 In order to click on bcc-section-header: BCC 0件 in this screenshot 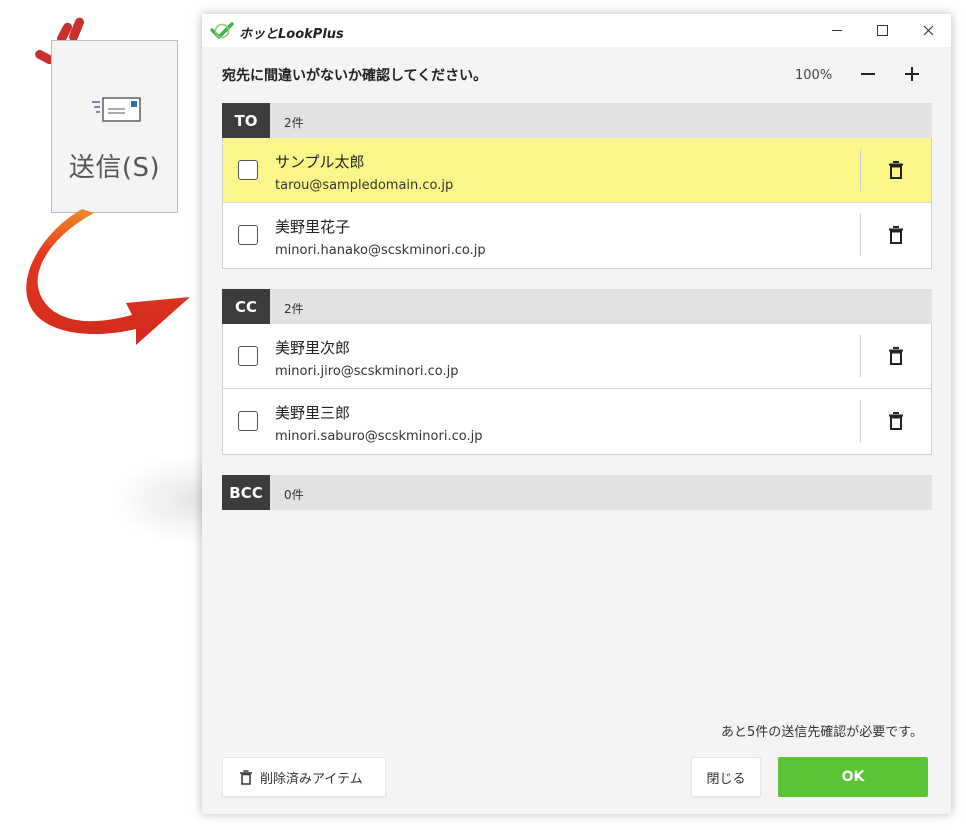, I will do `click(577, 492)`.